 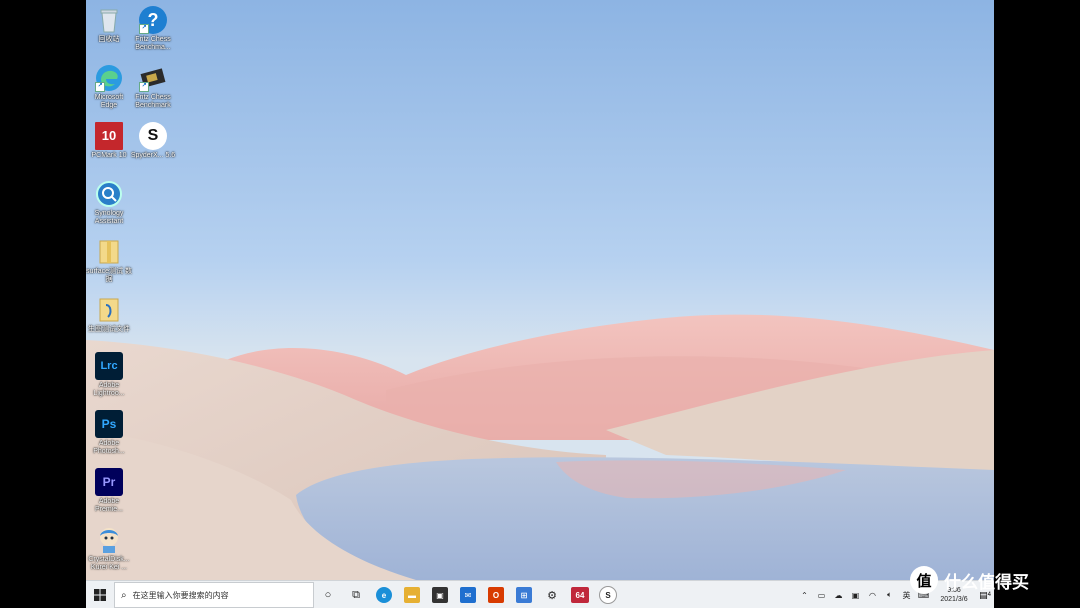 I want to click on desktop-icon-microsoft-edge: ↗ Microsoft Edge, so click(x=109, y=87).